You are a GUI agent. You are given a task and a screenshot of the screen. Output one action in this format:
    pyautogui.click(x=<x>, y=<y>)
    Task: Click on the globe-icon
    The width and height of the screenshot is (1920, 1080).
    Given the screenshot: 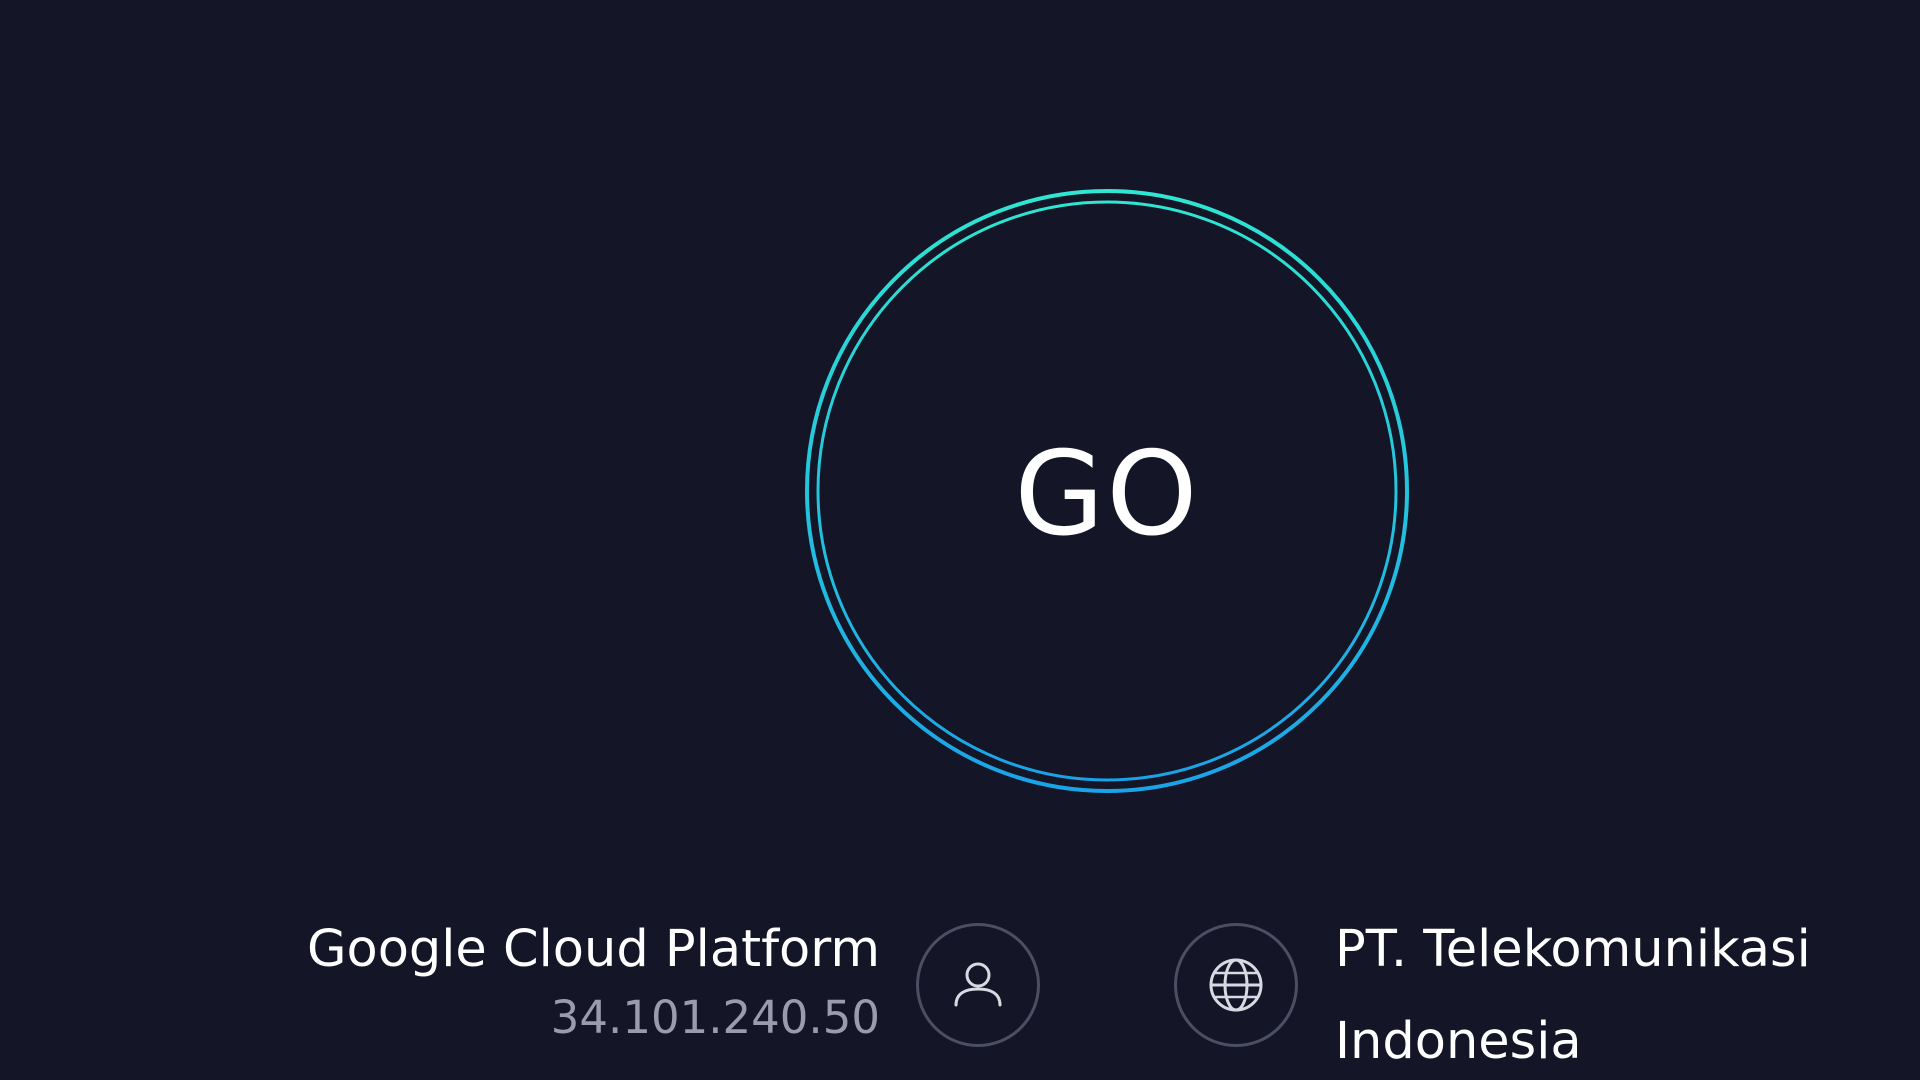 What is the action you would take?
    pyautogui.click(x=1236, y=985)
    